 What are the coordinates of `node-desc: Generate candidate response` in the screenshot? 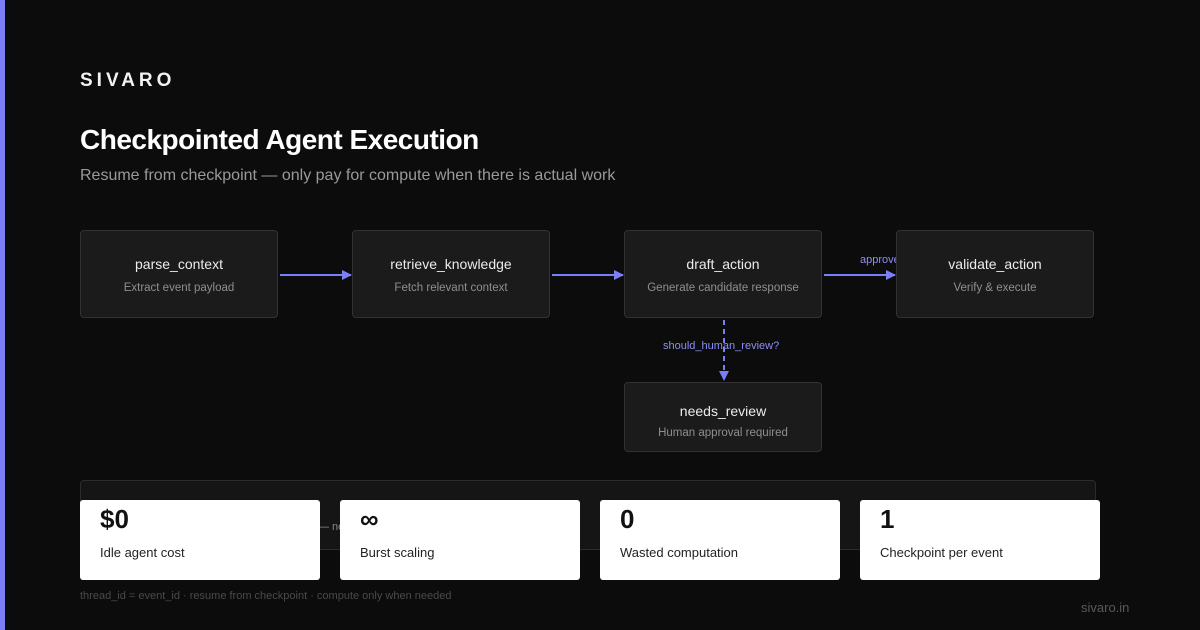 It's located at (723, 288).